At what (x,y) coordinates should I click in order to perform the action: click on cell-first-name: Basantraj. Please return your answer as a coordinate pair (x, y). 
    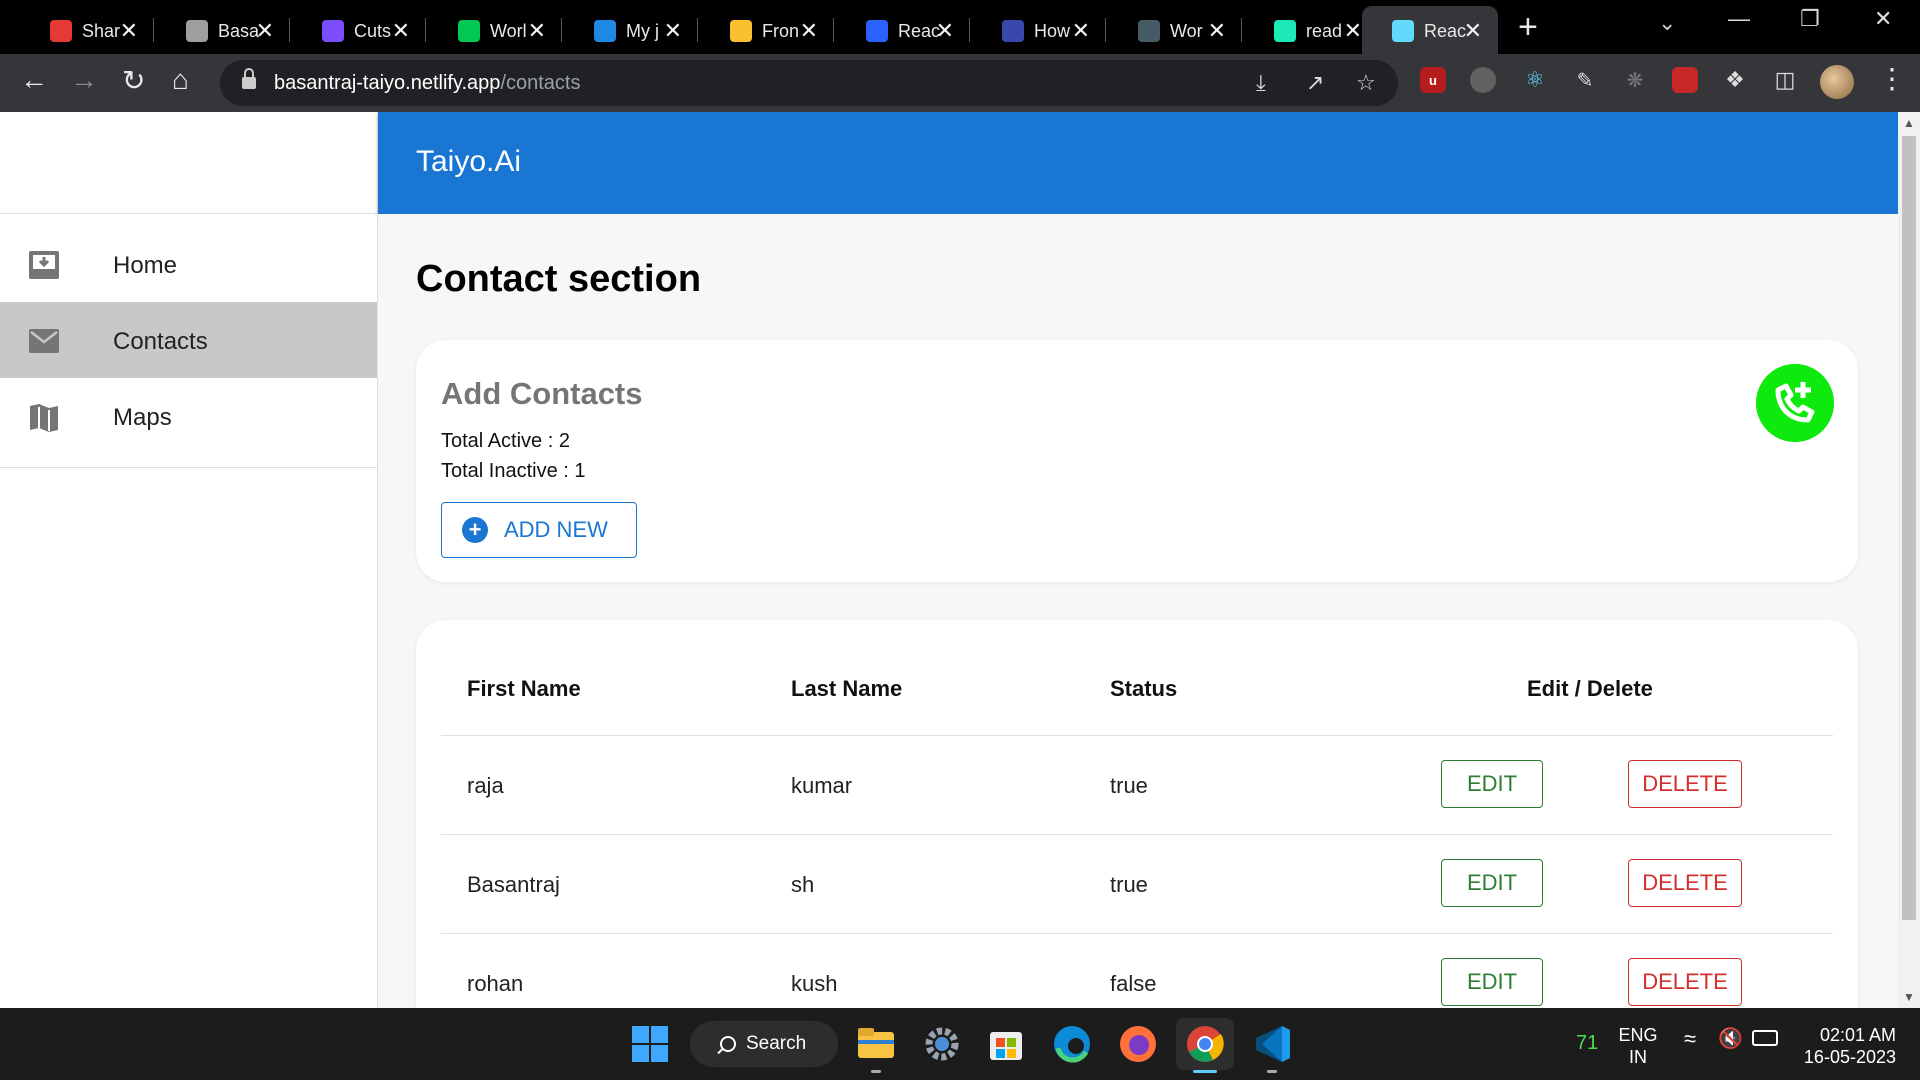
    Looking at the image, I should click on (513, 884).